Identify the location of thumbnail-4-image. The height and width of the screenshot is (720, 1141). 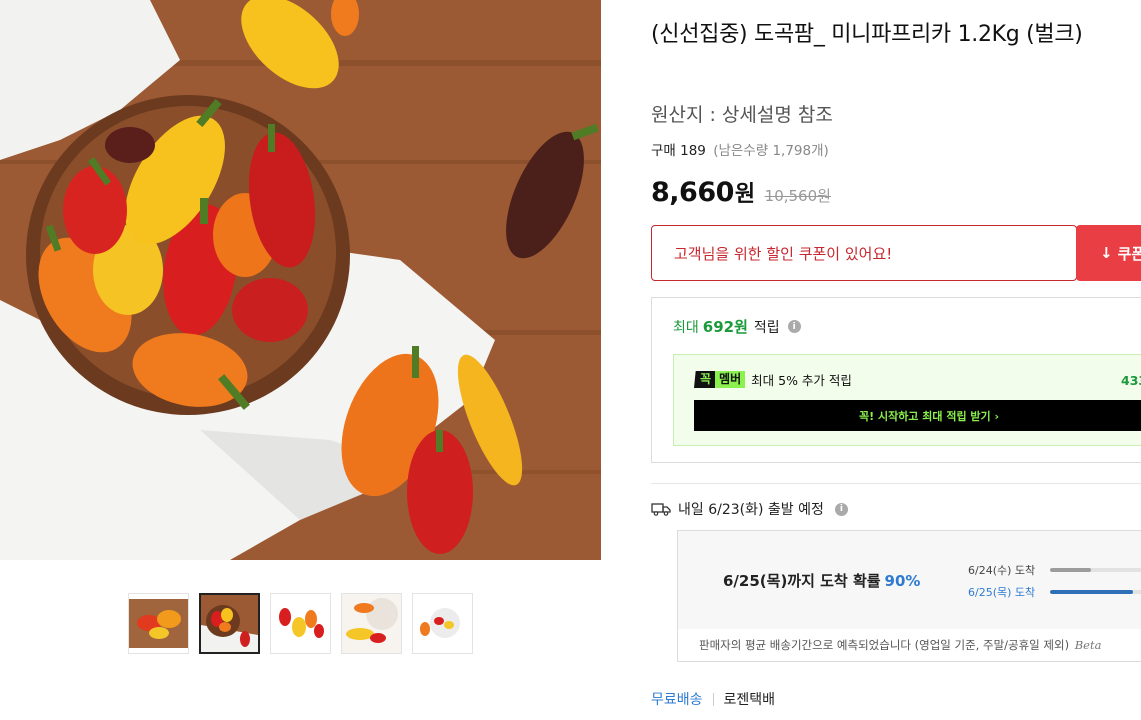
(371, 623).